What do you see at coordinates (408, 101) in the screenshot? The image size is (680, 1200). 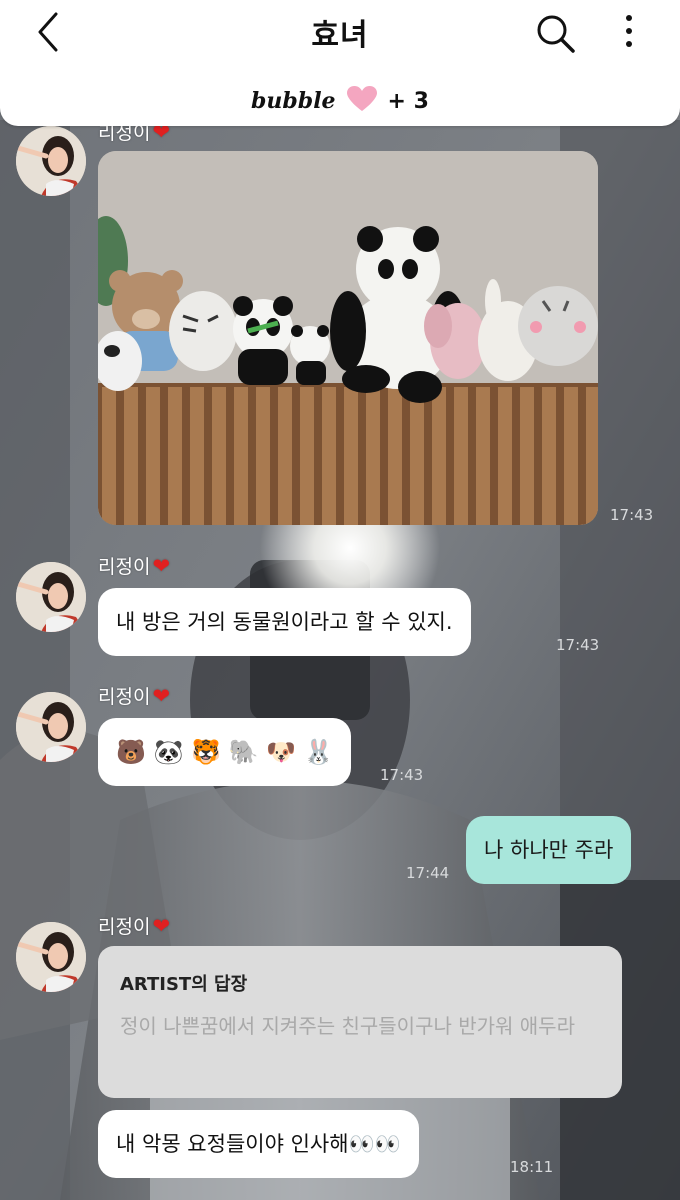 I see `subscription-count: + 3` at bounding box center [408, 101].